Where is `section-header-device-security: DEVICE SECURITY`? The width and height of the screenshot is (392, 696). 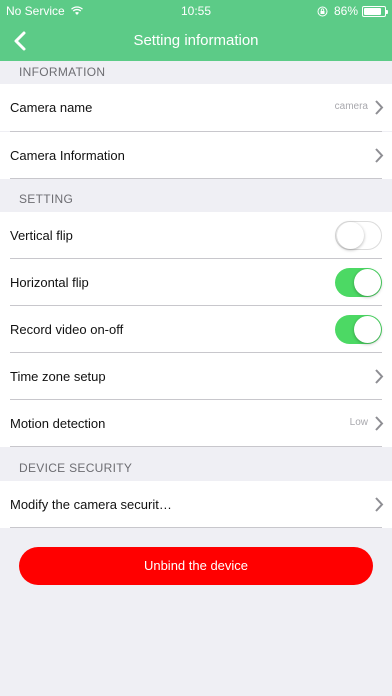
section-header-device-security: DEVICE SECURITY is located at coordinates (76, 468).